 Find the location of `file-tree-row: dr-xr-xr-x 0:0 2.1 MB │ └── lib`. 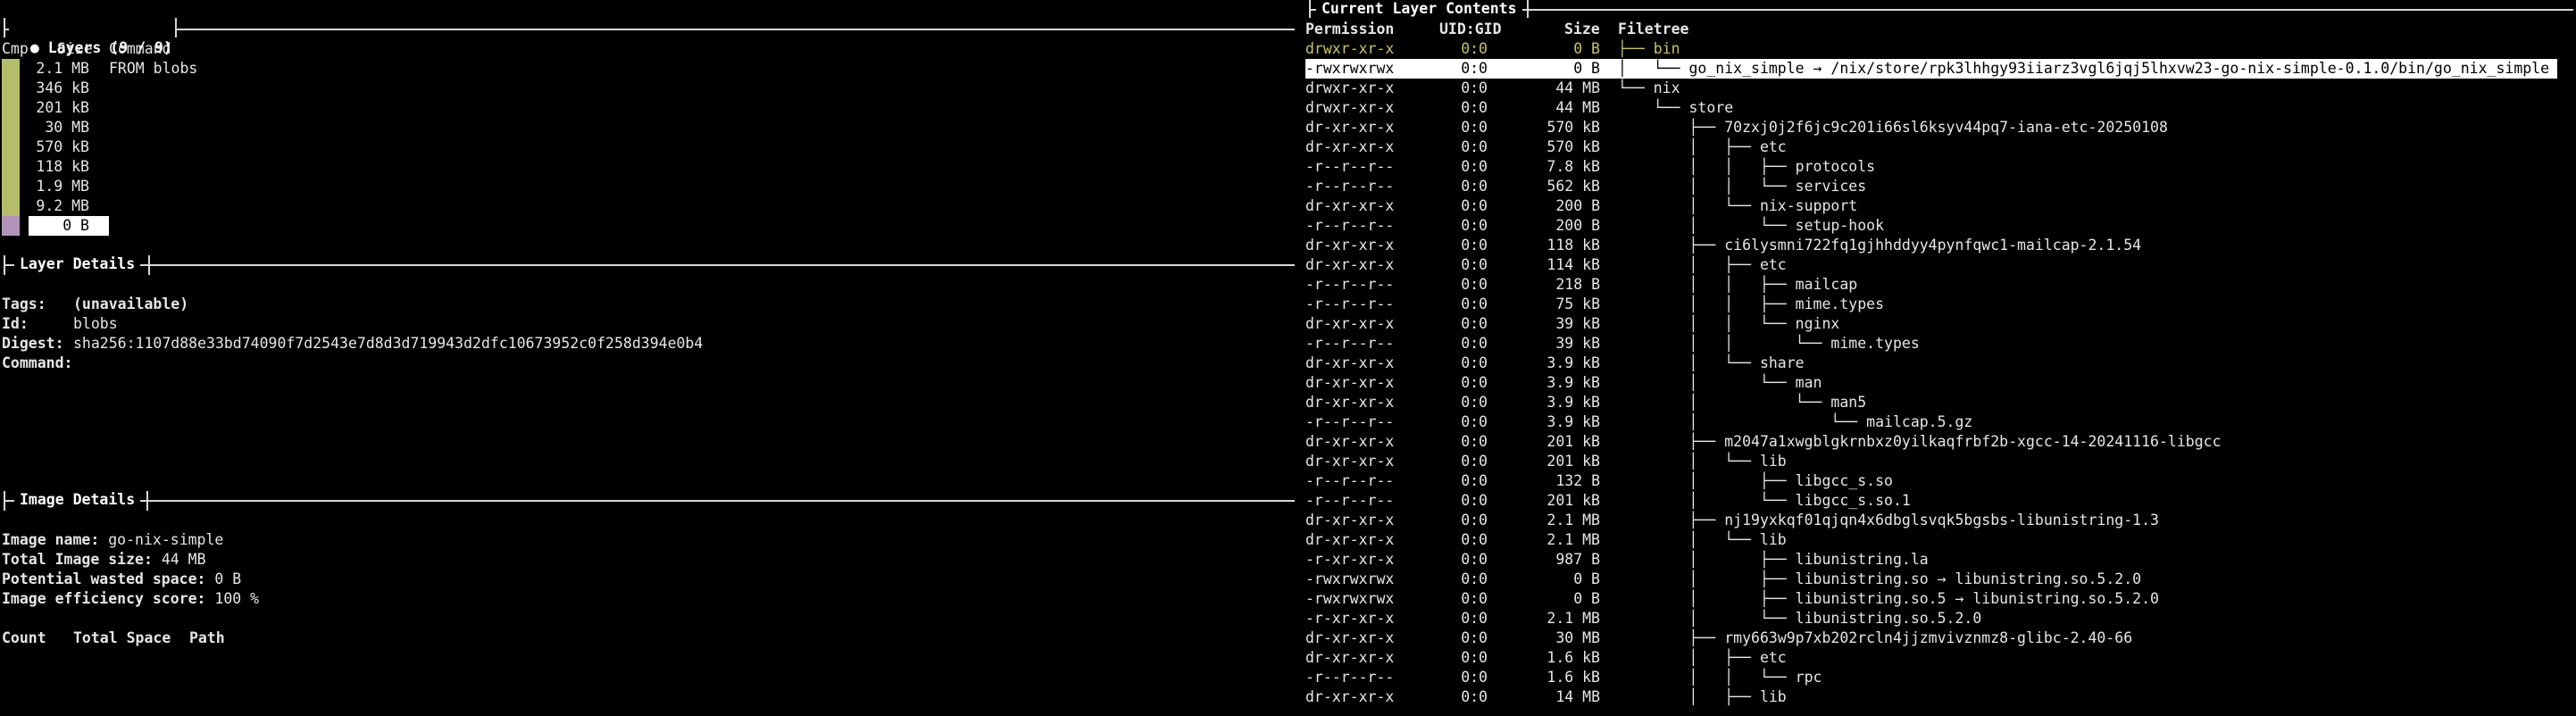

file-tree-row: dr-xr-xr-x 0:0 2.1 MB │ └── lib is located at coordinates (1938, 540).